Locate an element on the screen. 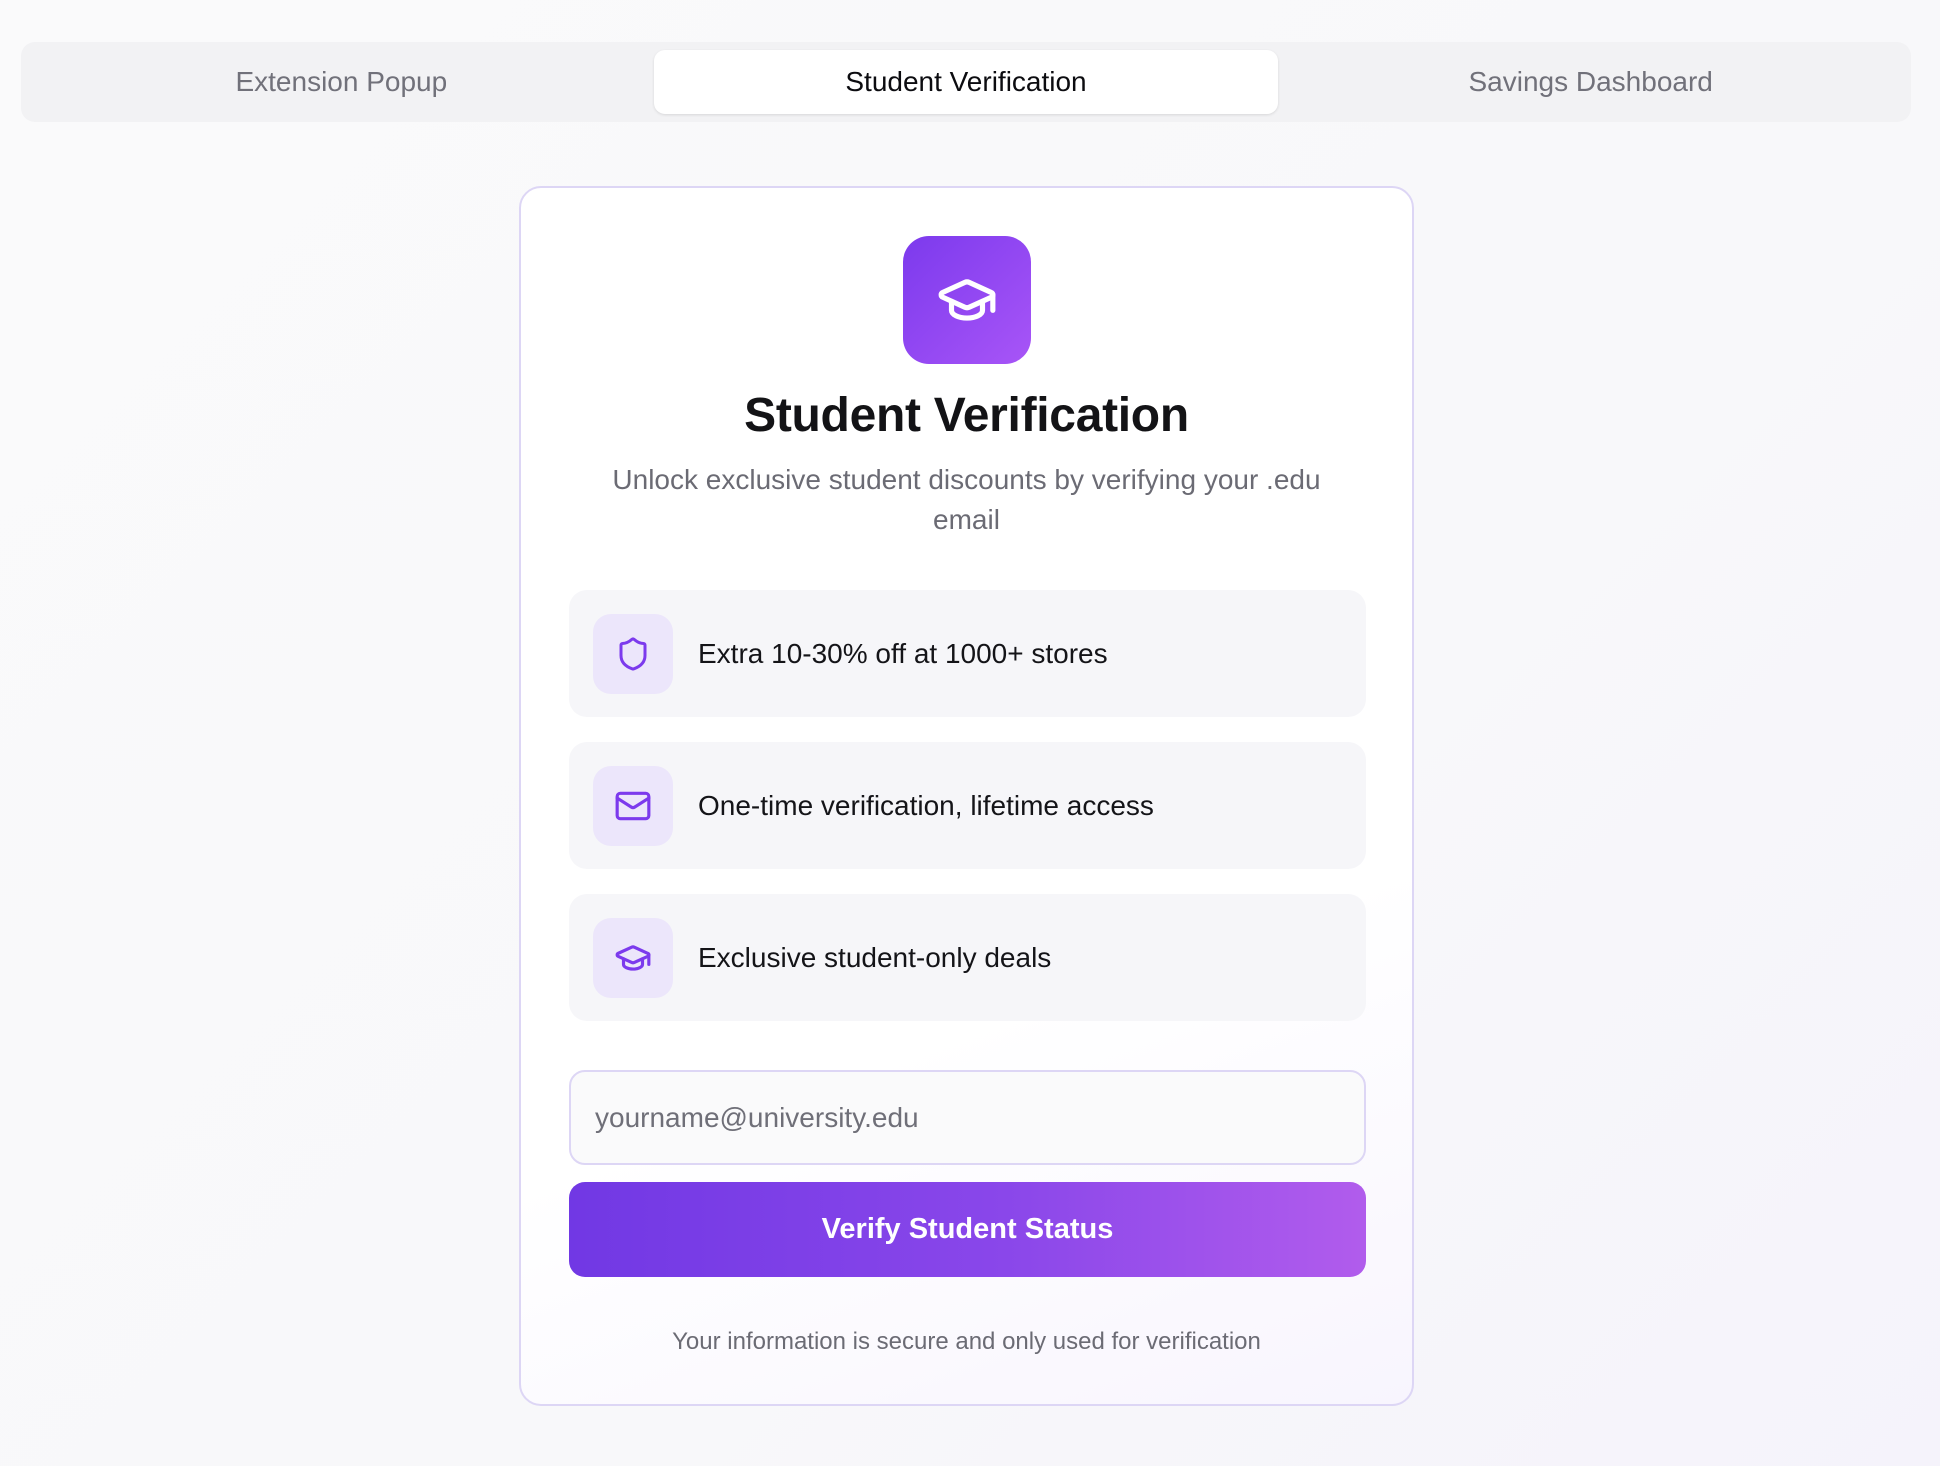  tab-student-verification: Student Verification is located at coordinates (966, 82).